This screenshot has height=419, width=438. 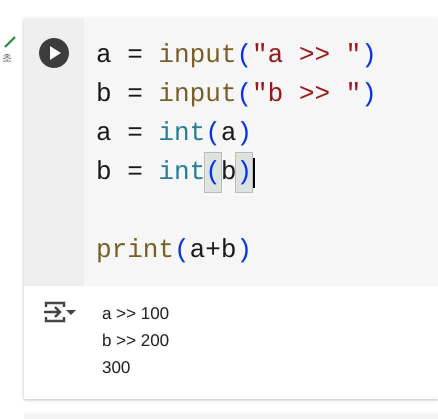 What do you see at coordinates (135, 250) in the screenshot?
I see `code-token: print` at bounding box center [135, 250].